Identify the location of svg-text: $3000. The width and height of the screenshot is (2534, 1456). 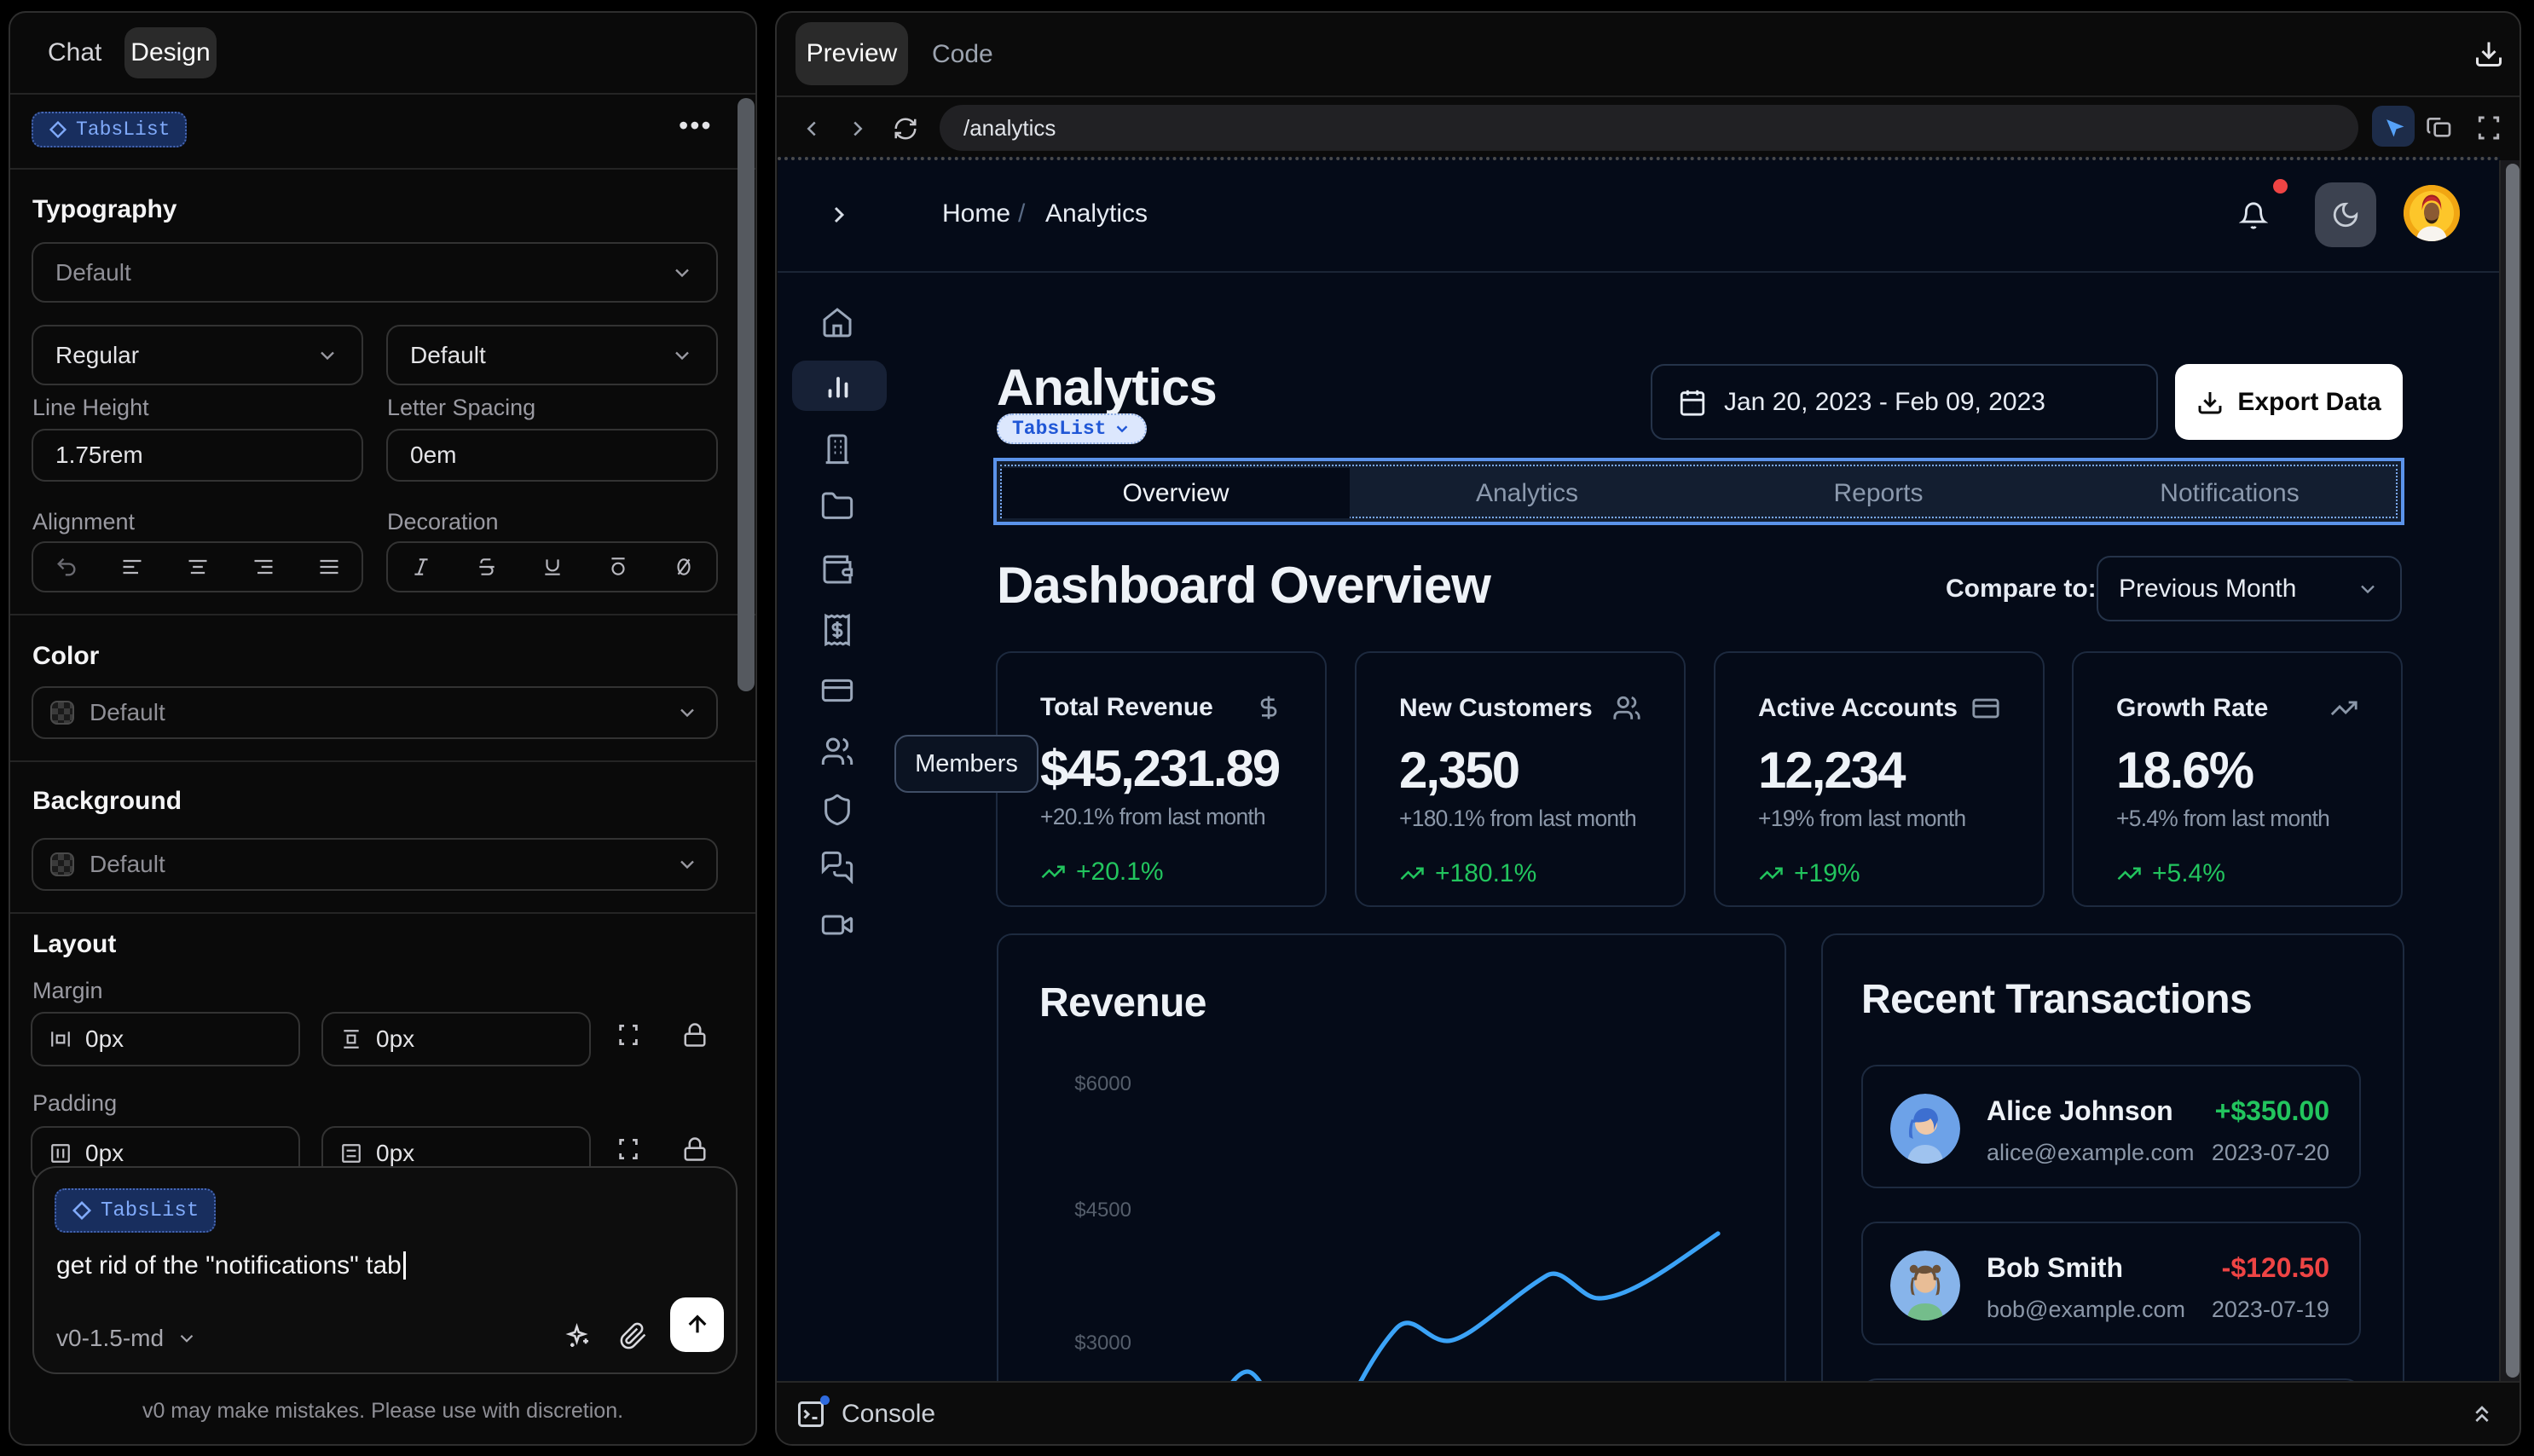
(1102, 1343).